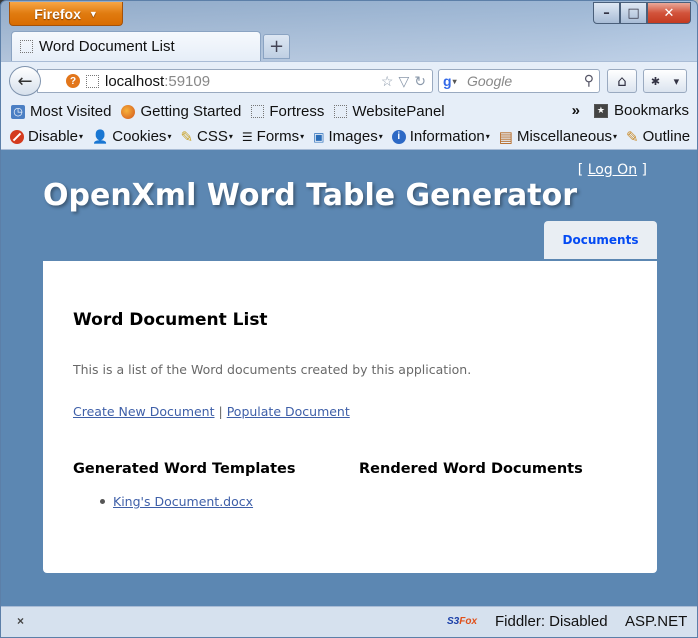  I want to click on reload-icon: ↻, so click(420, 81).